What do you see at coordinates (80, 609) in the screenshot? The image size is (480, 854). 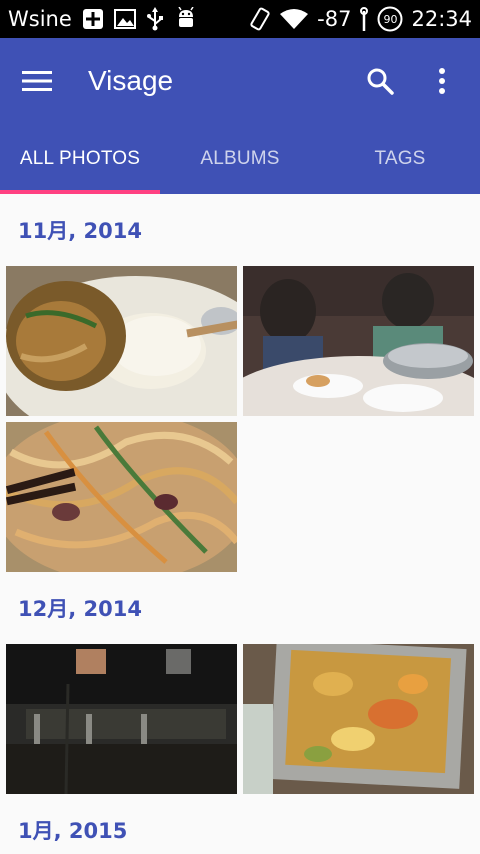 I see `section-date-header: 12月, 2014` at bounding box center [80, 609].